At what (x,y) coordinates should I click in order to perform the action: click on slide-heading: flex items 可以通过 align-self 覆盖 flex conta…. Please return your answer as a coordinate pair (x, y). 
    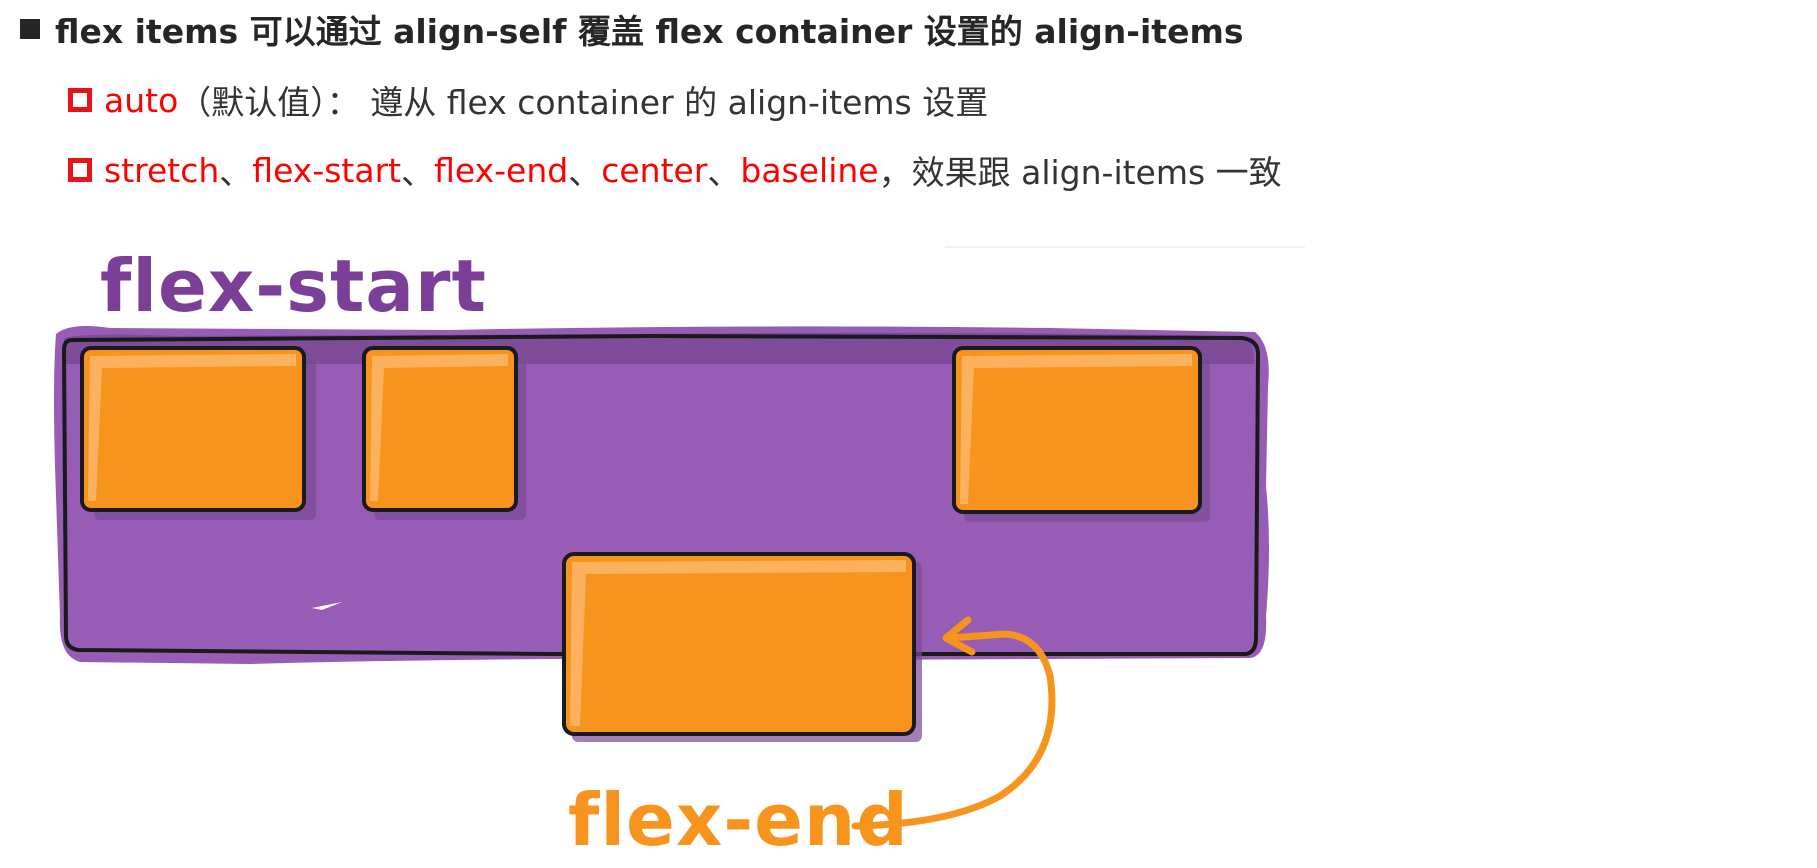
    Looking at the image, I should click on (631, 29).